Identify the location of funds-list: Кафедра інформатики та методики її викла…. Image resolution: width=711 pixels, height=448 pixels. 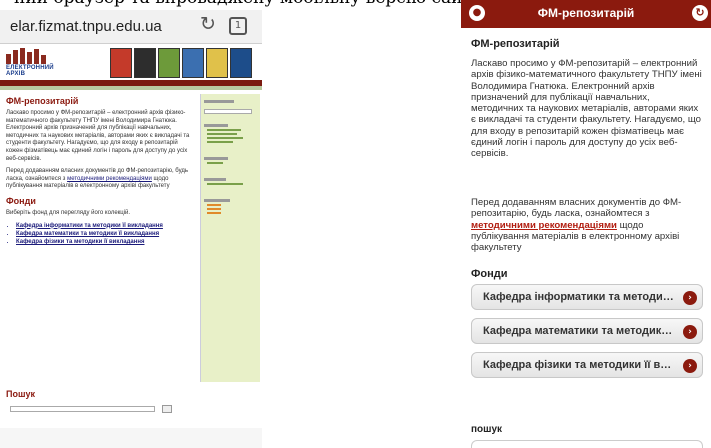
(105, 235).